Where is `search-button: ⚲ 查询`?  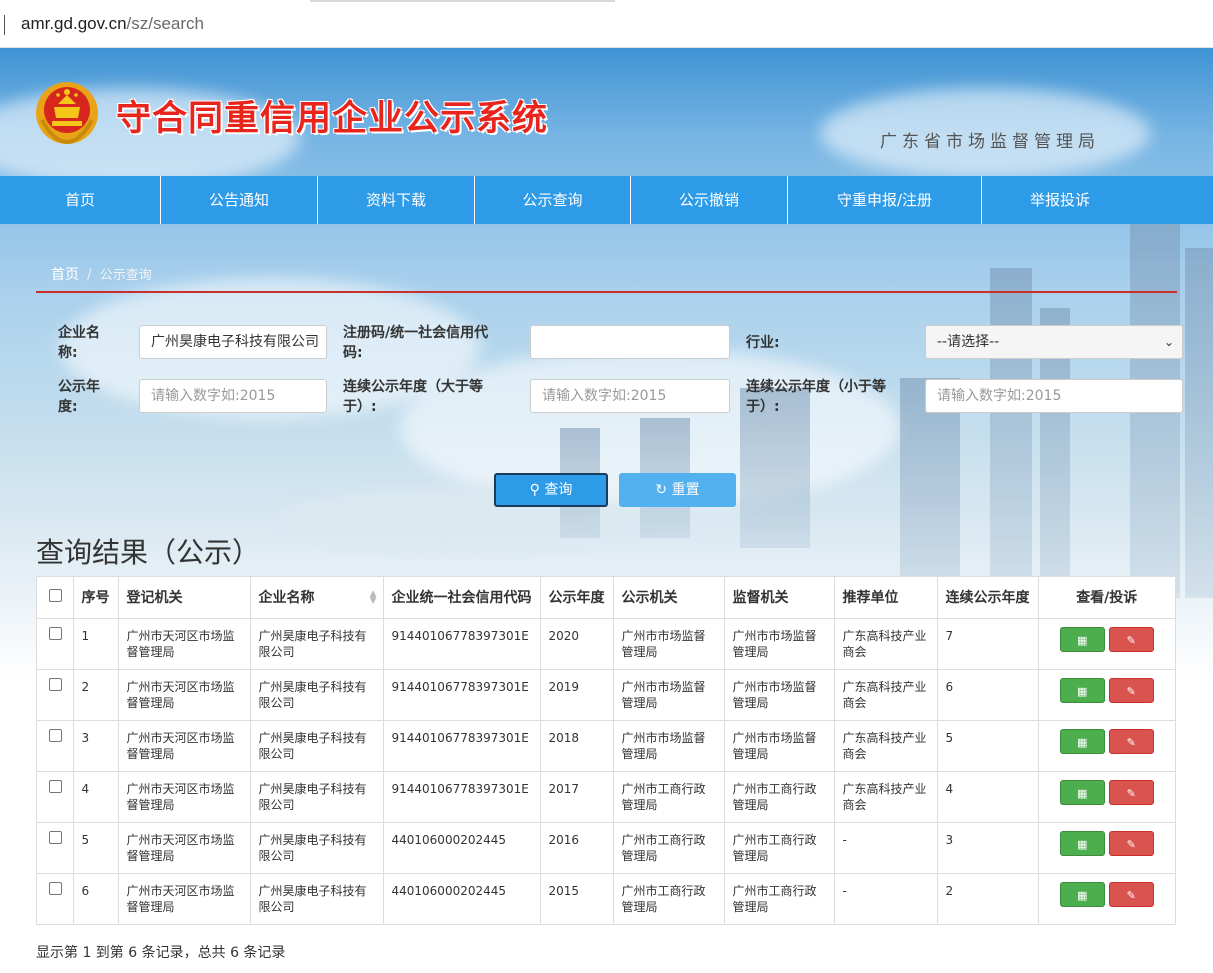
search-button: ⚲ 查询 is located at coordinates (551, 490).